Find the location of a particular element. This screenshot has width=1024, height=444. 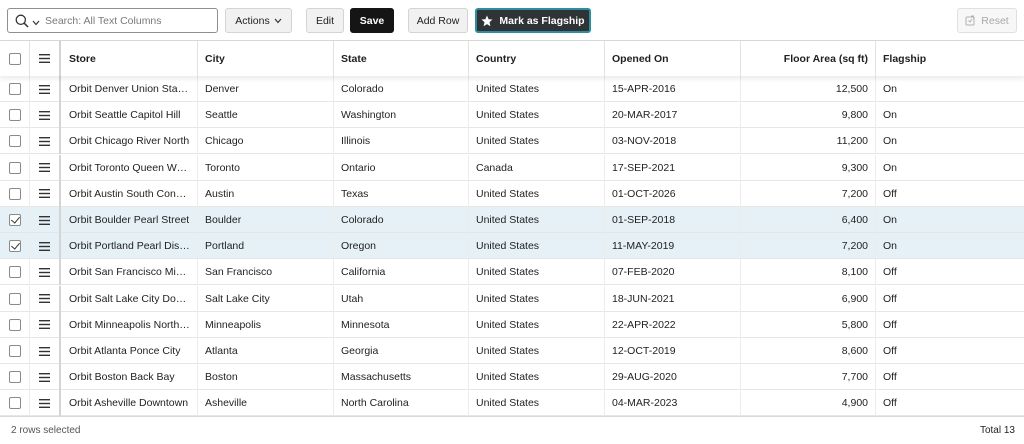

cell-state: California is located at coordinates (401, 272).